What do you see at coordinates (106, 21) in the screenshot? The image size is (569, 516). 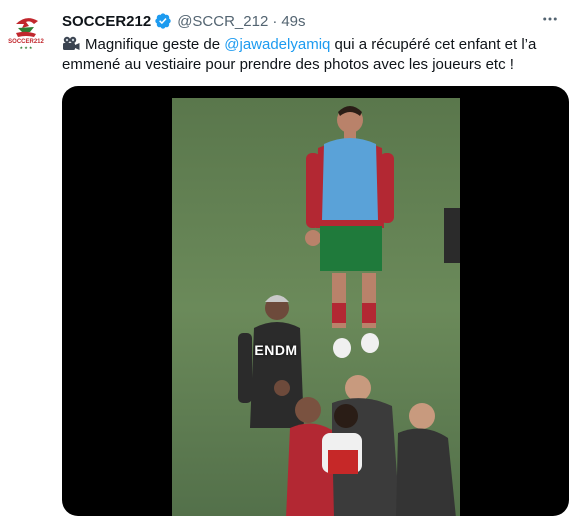 I see `author-name: SOCCER212` at bounding box center [106, 21].